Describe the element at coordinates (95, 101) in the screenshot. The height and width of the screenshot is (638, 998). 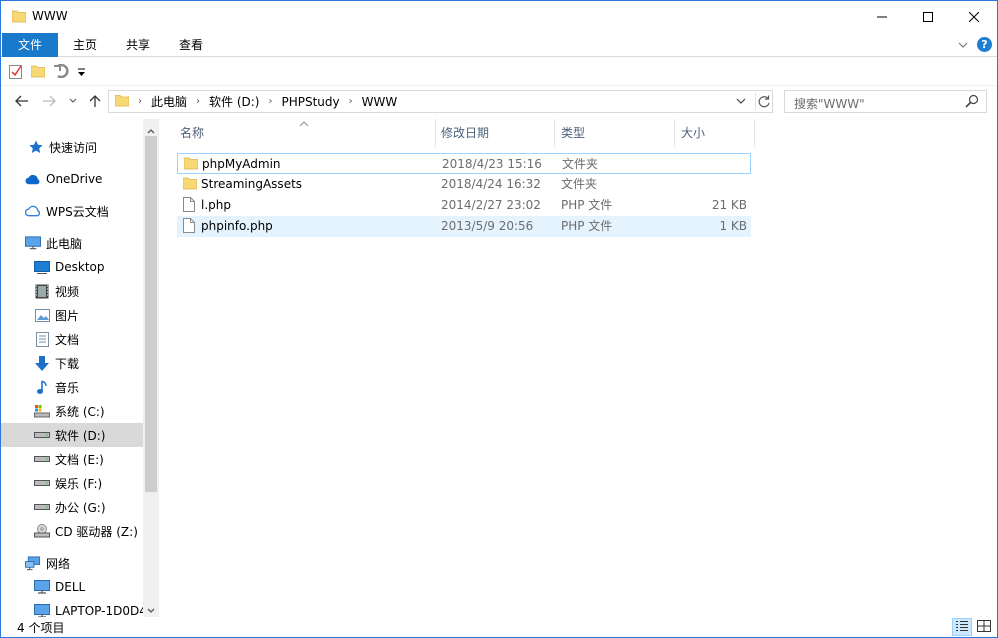
I see `up-button` at that location.